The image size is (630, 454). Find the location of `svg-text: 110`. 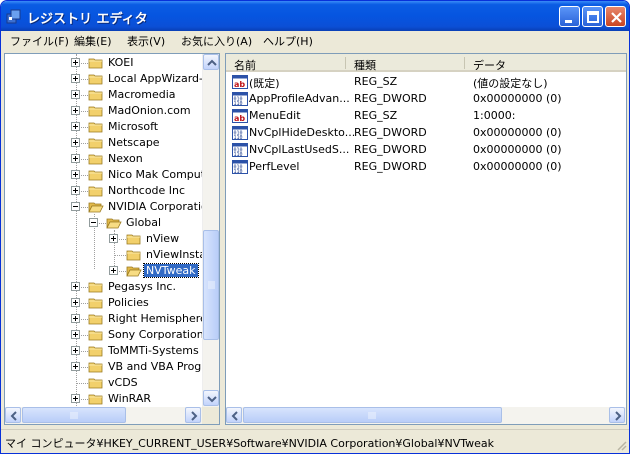

svg-text: 110 is located at coordinates (238, 138).